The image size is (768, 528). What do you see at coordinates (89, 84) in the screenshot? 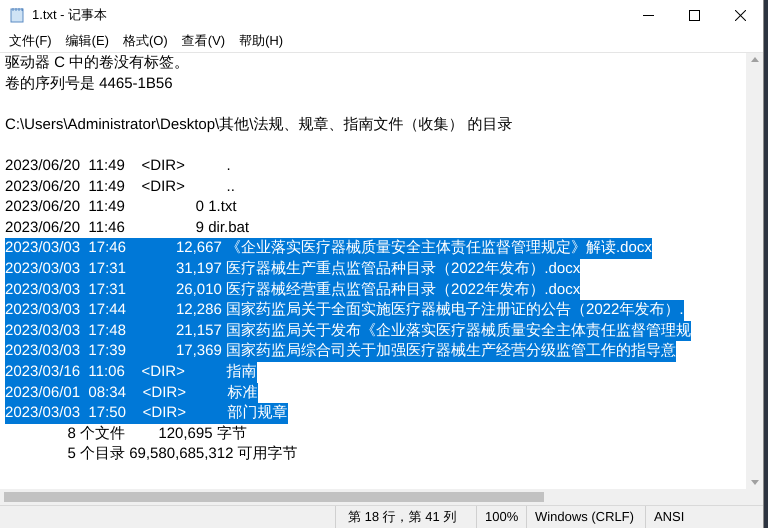
I see `text-line: 卷的序列号是 4465-1B56` at bounding box center [89, 84].